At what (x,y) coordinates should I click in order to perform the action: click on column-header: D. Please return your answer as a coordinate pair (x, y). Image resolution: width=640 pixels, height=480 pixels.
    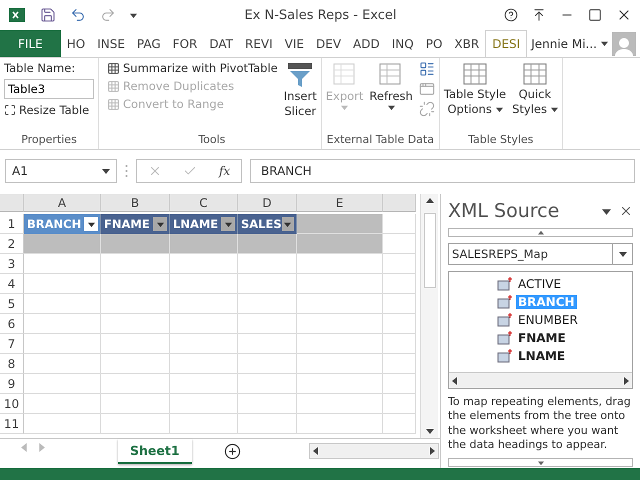
    Looking at the image, I should click on (267, 203).